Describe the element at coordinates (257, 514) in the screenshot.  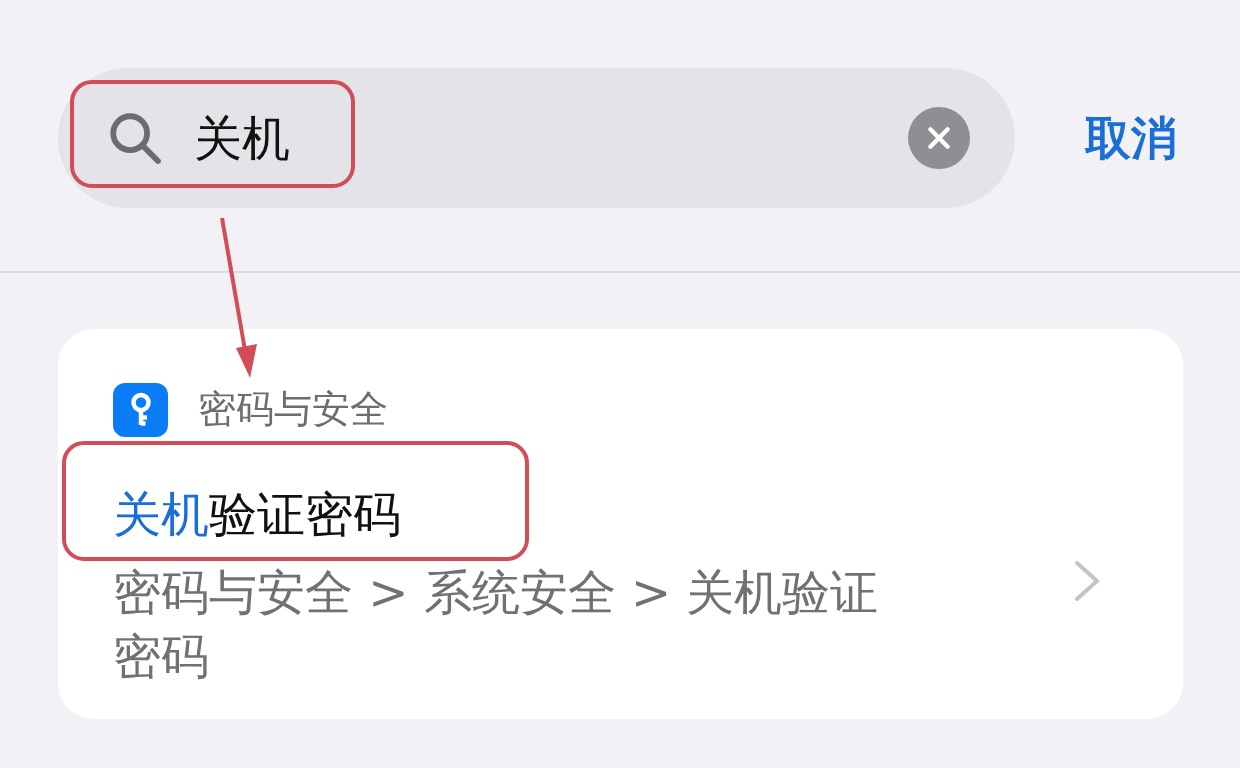
I see `result-title: 关机验证密码` at that location.